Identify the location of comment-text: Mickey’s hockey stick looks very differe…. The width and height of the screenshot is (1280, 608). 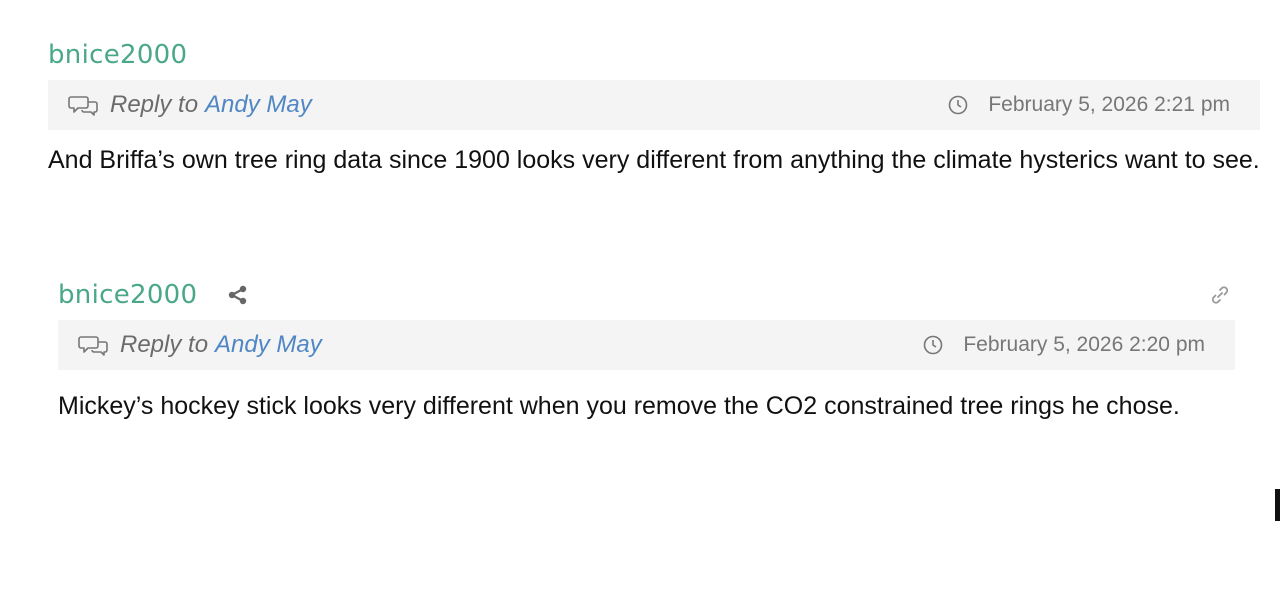
(619, 406).